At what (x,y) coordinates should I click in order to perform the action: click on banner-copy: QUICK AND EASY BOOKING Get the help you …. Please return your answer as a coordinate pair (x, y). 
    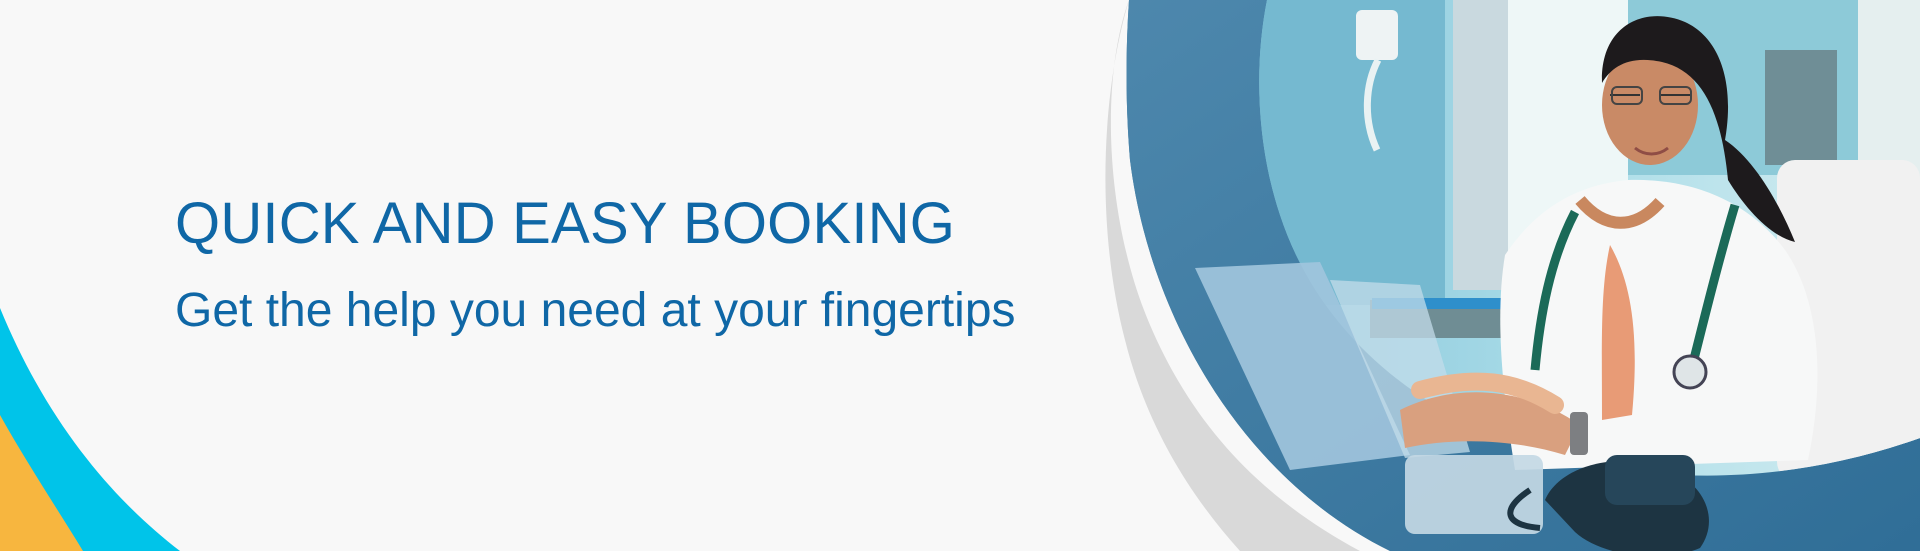
    Looking at the image, I should click on (625, 265).